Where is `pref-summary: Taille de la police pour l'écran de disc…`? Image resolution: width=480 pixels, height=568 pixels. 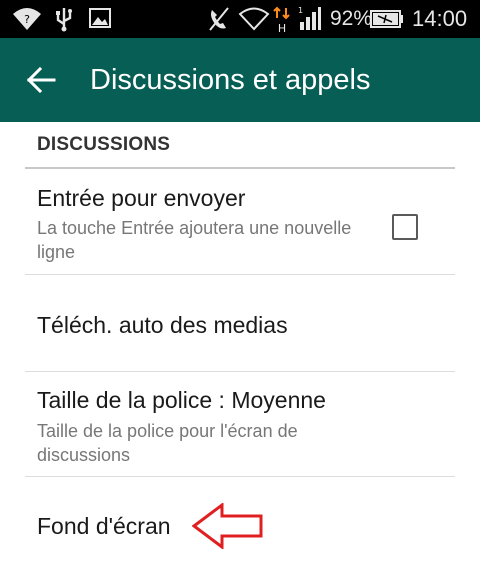
pref-summary: Taille de la police pour l'écran de disc… is located at coordinates (167, 443).